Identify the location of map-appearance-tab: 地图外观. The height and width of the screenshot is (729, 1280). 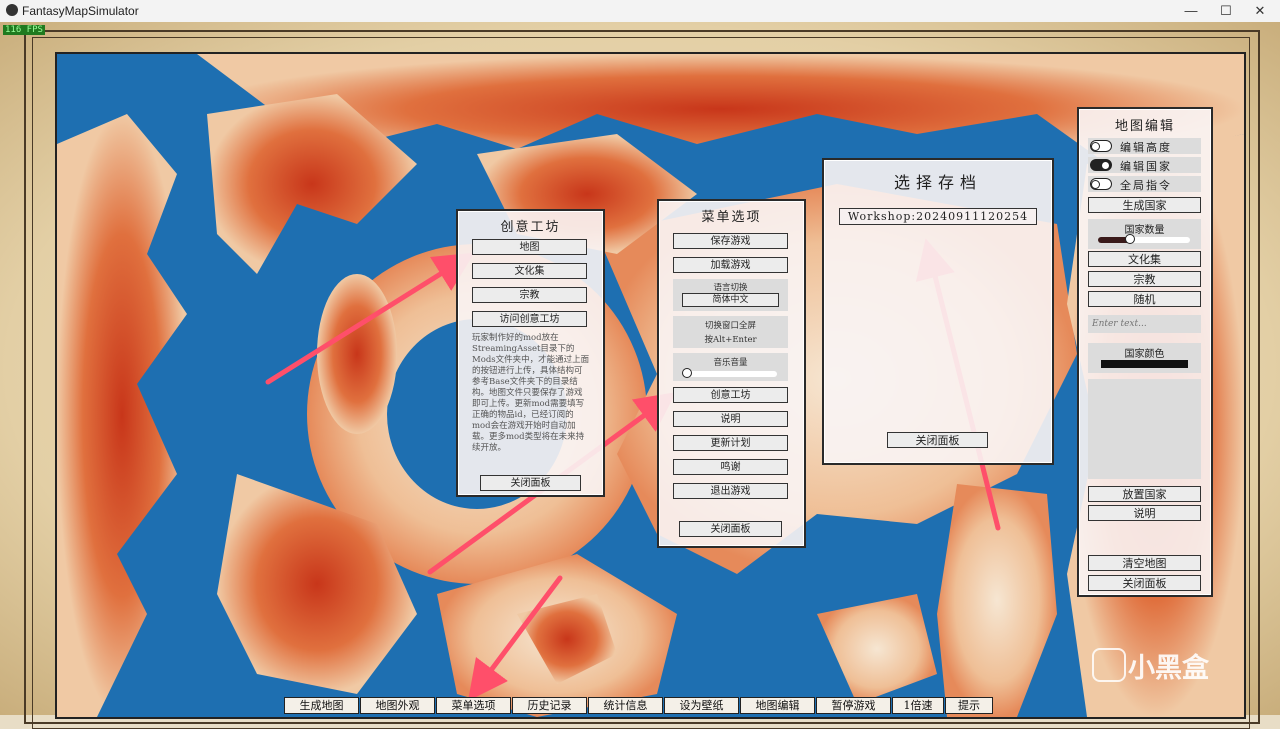
(397, 705).